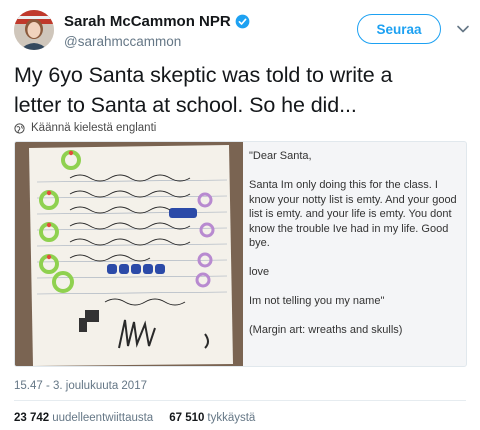 This screenshot has width=480, height=430. I want to click on likes-label: tykkäystä, so click(231, 418).